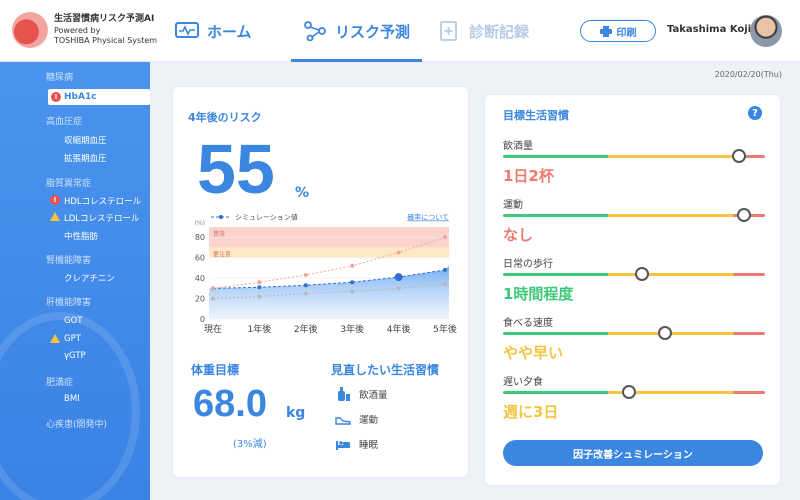 This screenshot has height=500, width=800. What do you see at coordinates (30, 30) in the screenshot?
I see `app-logo` at bounding box center [30, 30].